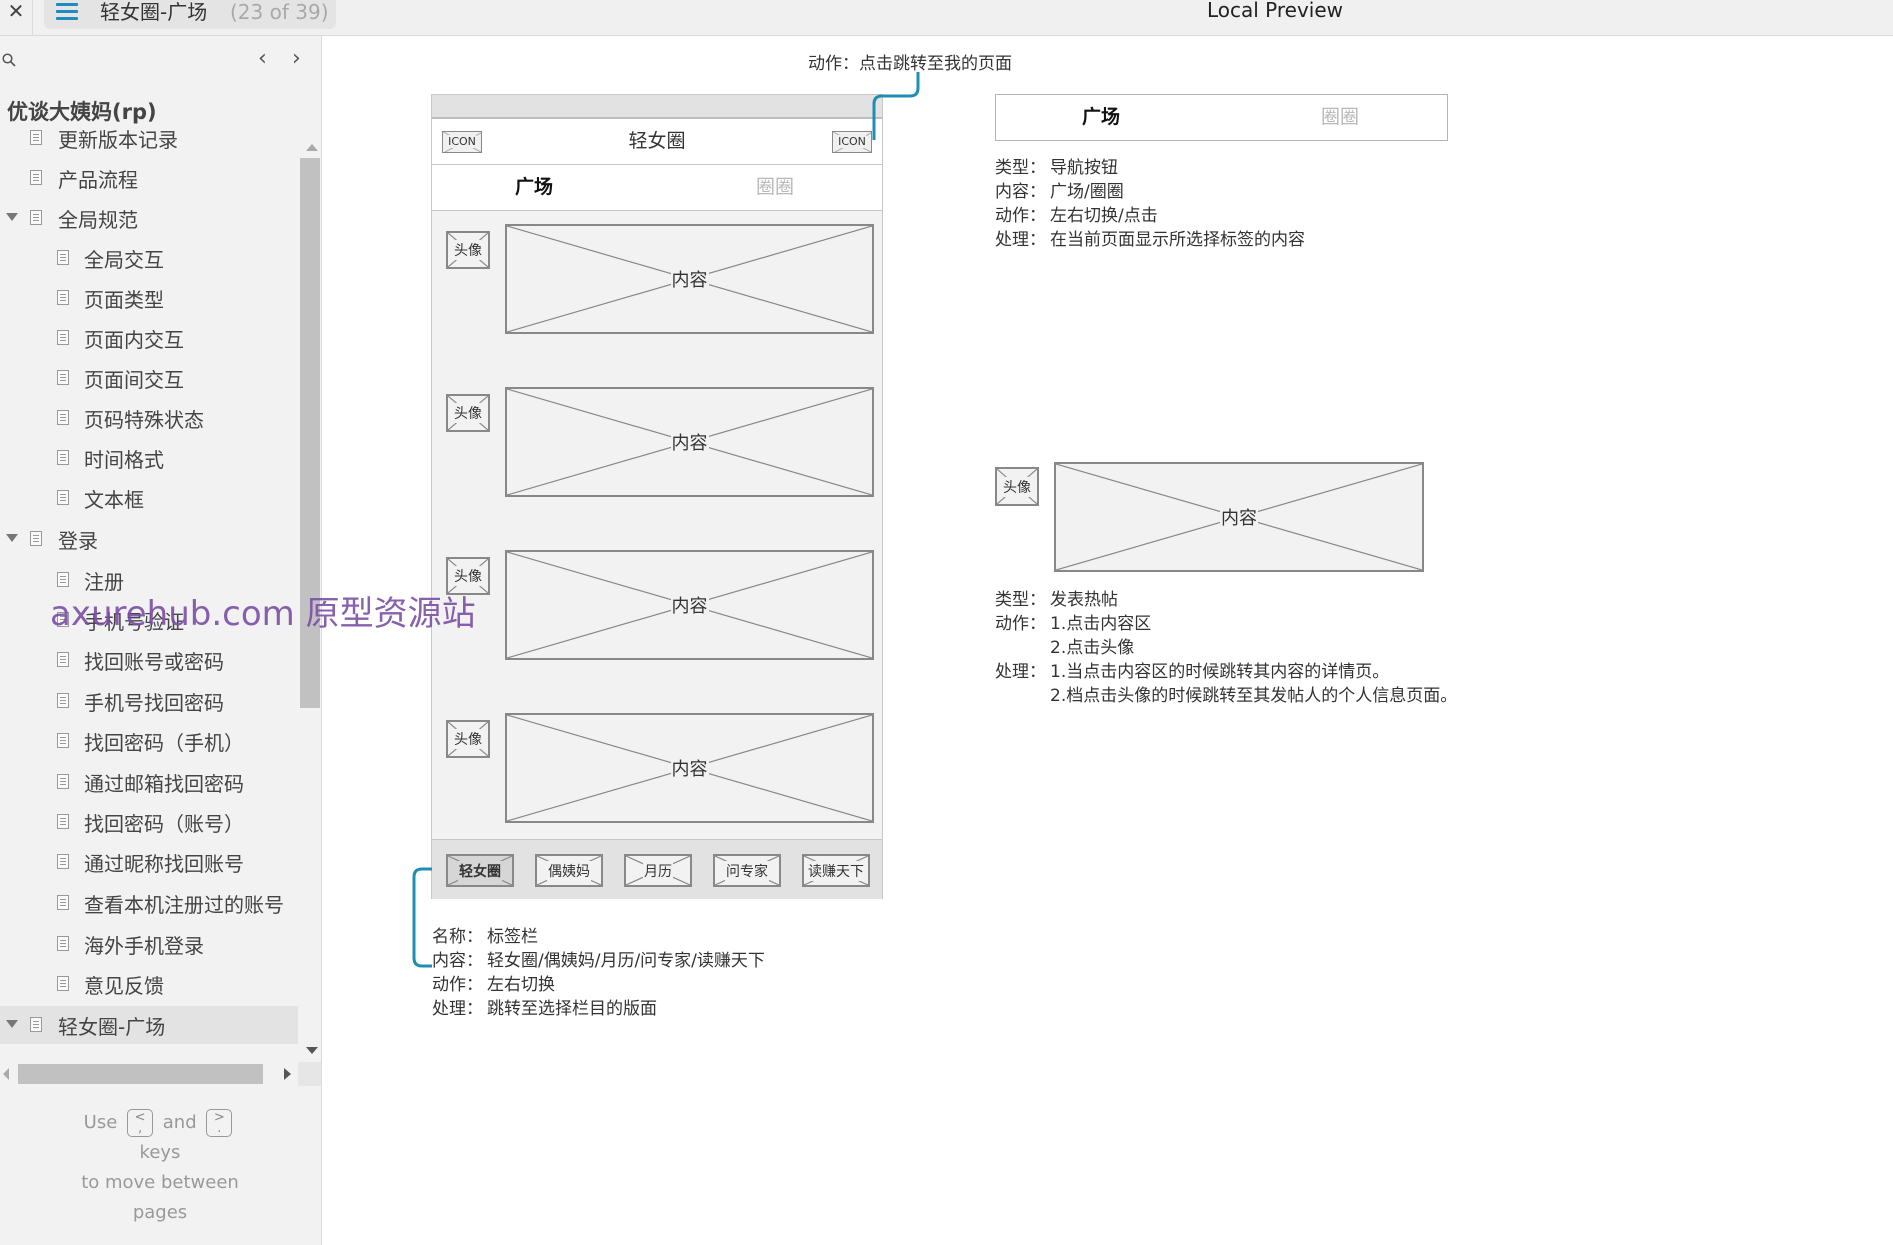 This screenshot has height=1245, width=1893. What do you see at coordinates (149, 620) in the screenshot?
I see `tree-item: 手机号验证` at bounding box center [149, 620].